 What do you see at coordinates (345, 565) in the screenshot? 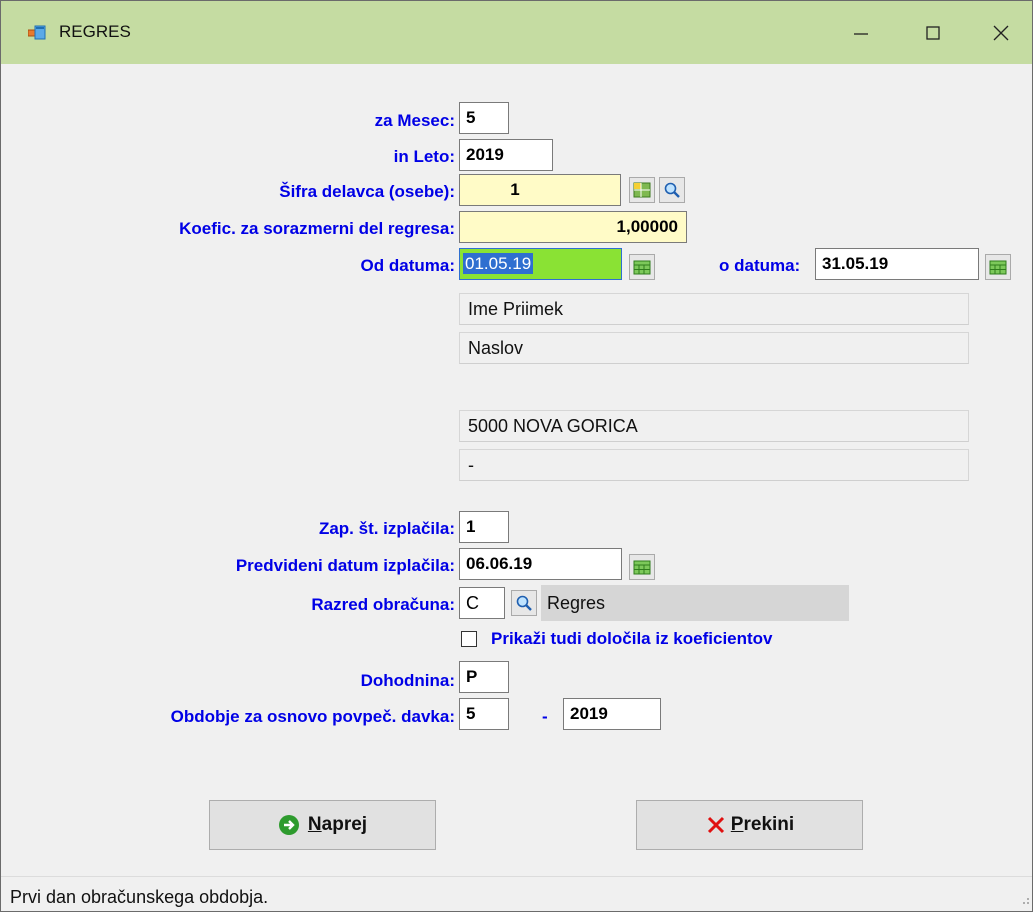
I see `predvideni-label: Predvideni datum izplačila:` at bounding box center [345, 565].